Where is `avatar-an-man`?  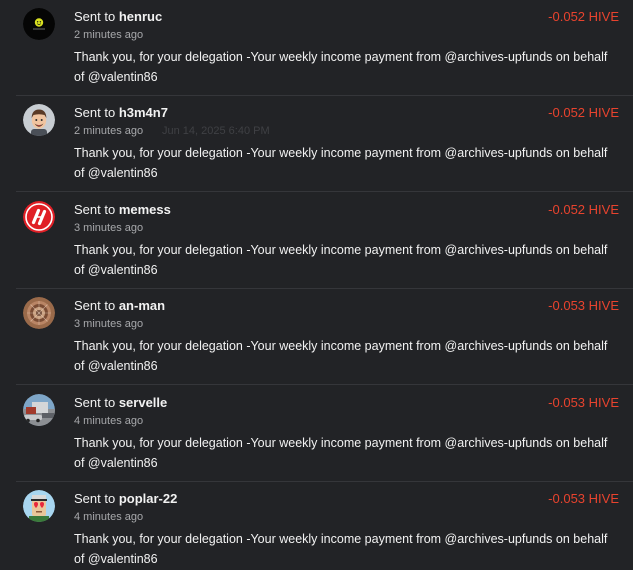 avatar-an-man is located at coordinates (39, 313).